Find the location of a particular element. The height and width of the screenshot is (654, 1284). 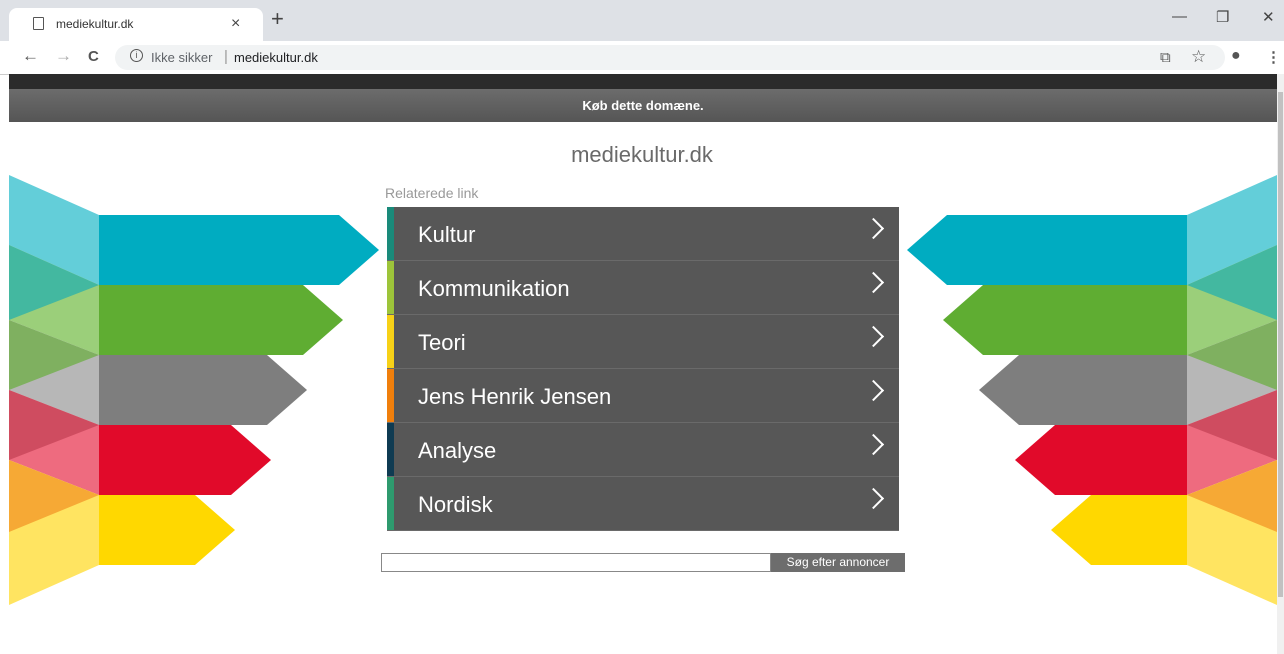

link-label: Teori is located at coordinates (442, 342).